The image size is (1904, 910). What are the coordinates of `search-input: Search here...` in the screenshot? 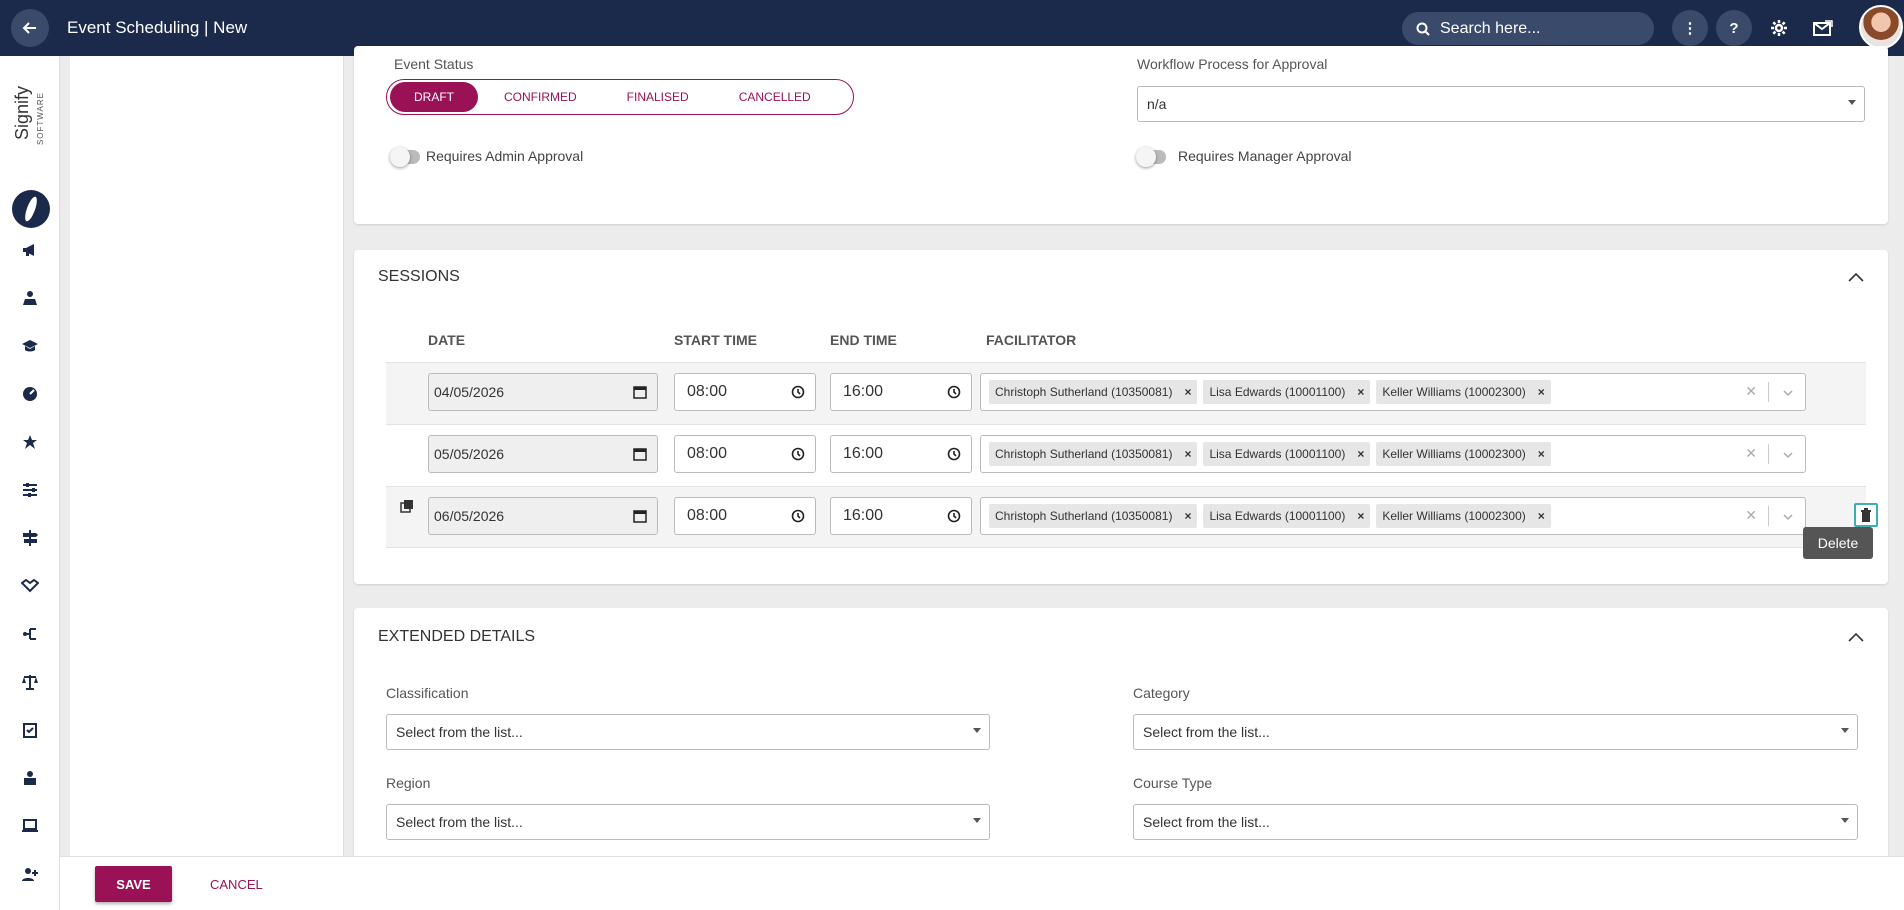 It's located at (1528, 28).